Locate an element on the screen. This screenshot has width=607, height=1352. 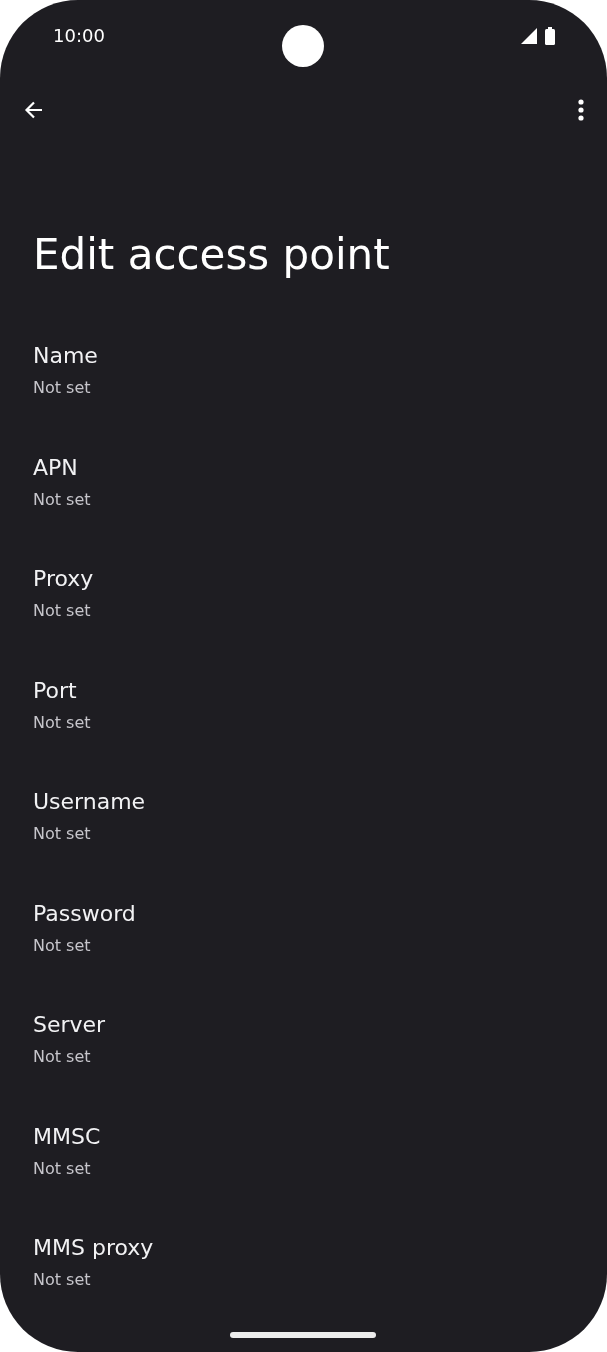
setting-item: Username Not set is located at coordinates (303, 843).